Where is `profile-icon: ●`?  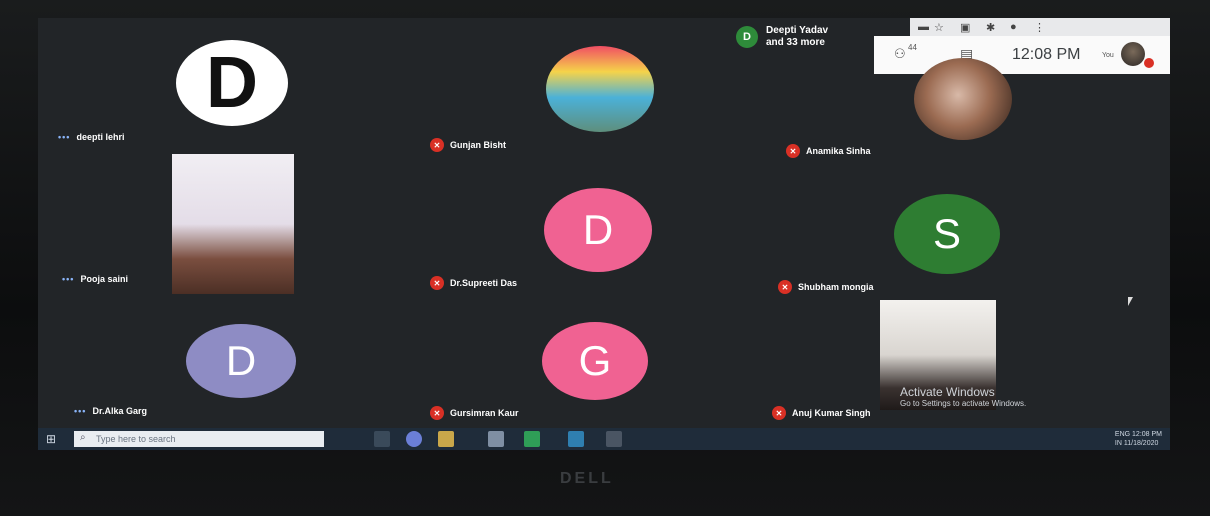
profile-icon: ● is located at coordinates (1013, 27).